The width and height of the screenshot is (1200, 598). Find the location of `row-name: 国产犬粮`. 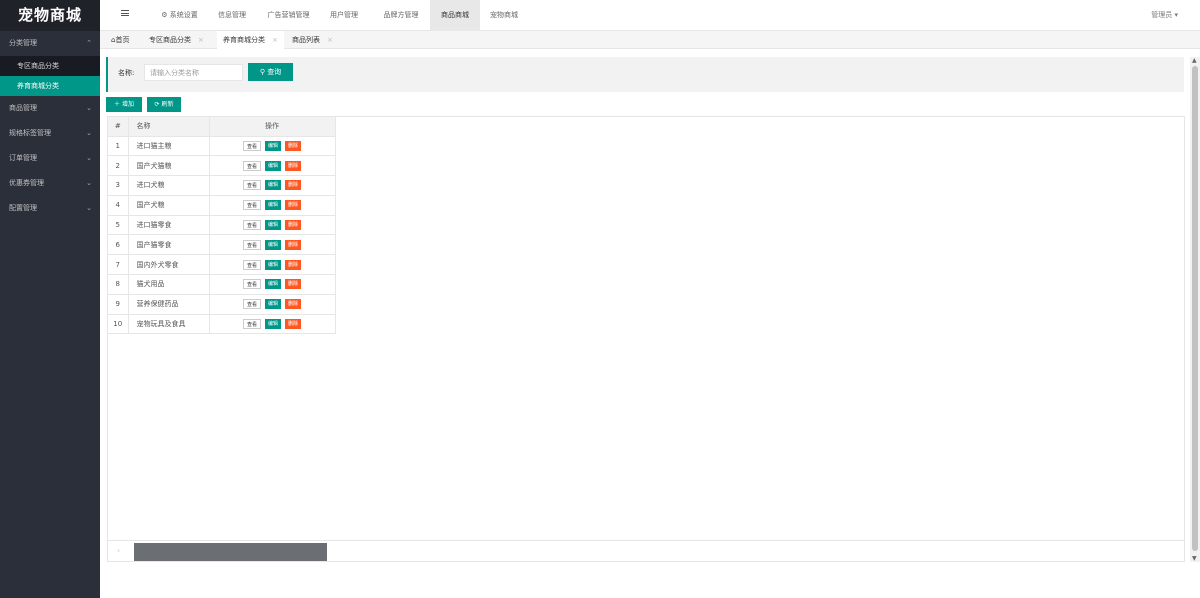

row-name: 国产犬粮 is located at coordinates (169, 205).